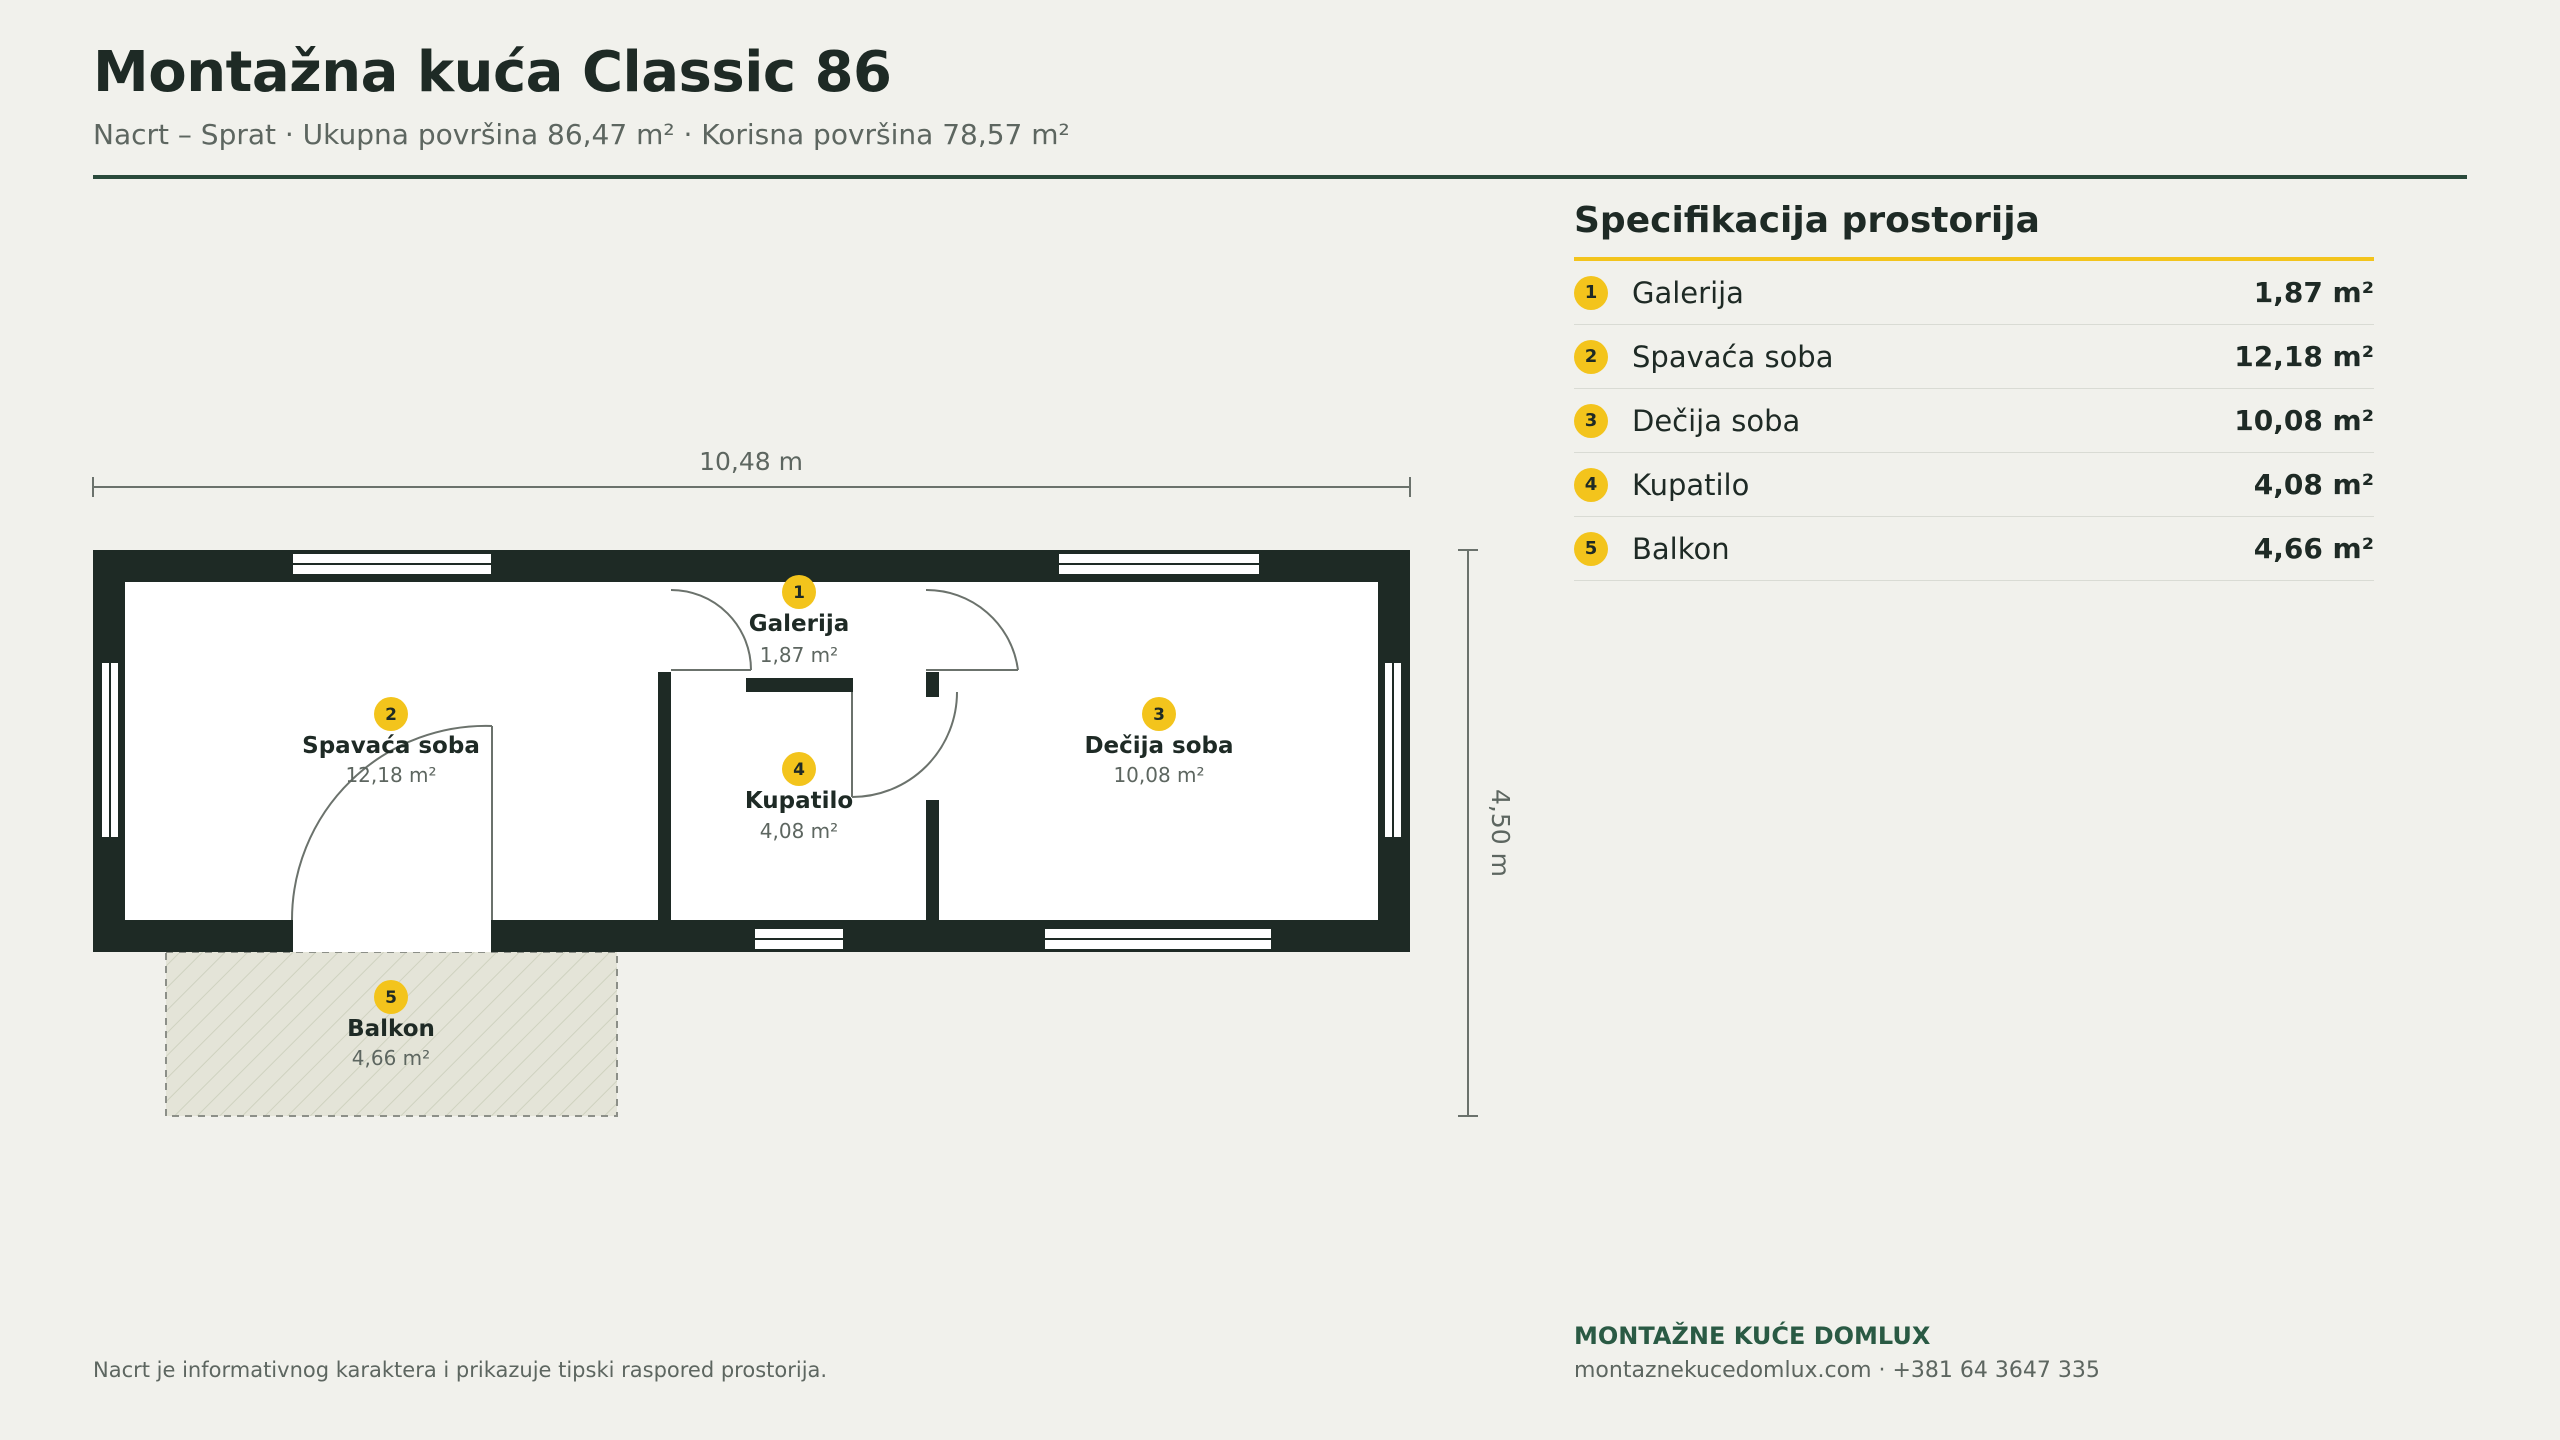 The image size is (2560, 1440). What do you see at coordinates (391, 998) in the screenshot?
I see `room-number: 5` at bounding box center [391, 998].